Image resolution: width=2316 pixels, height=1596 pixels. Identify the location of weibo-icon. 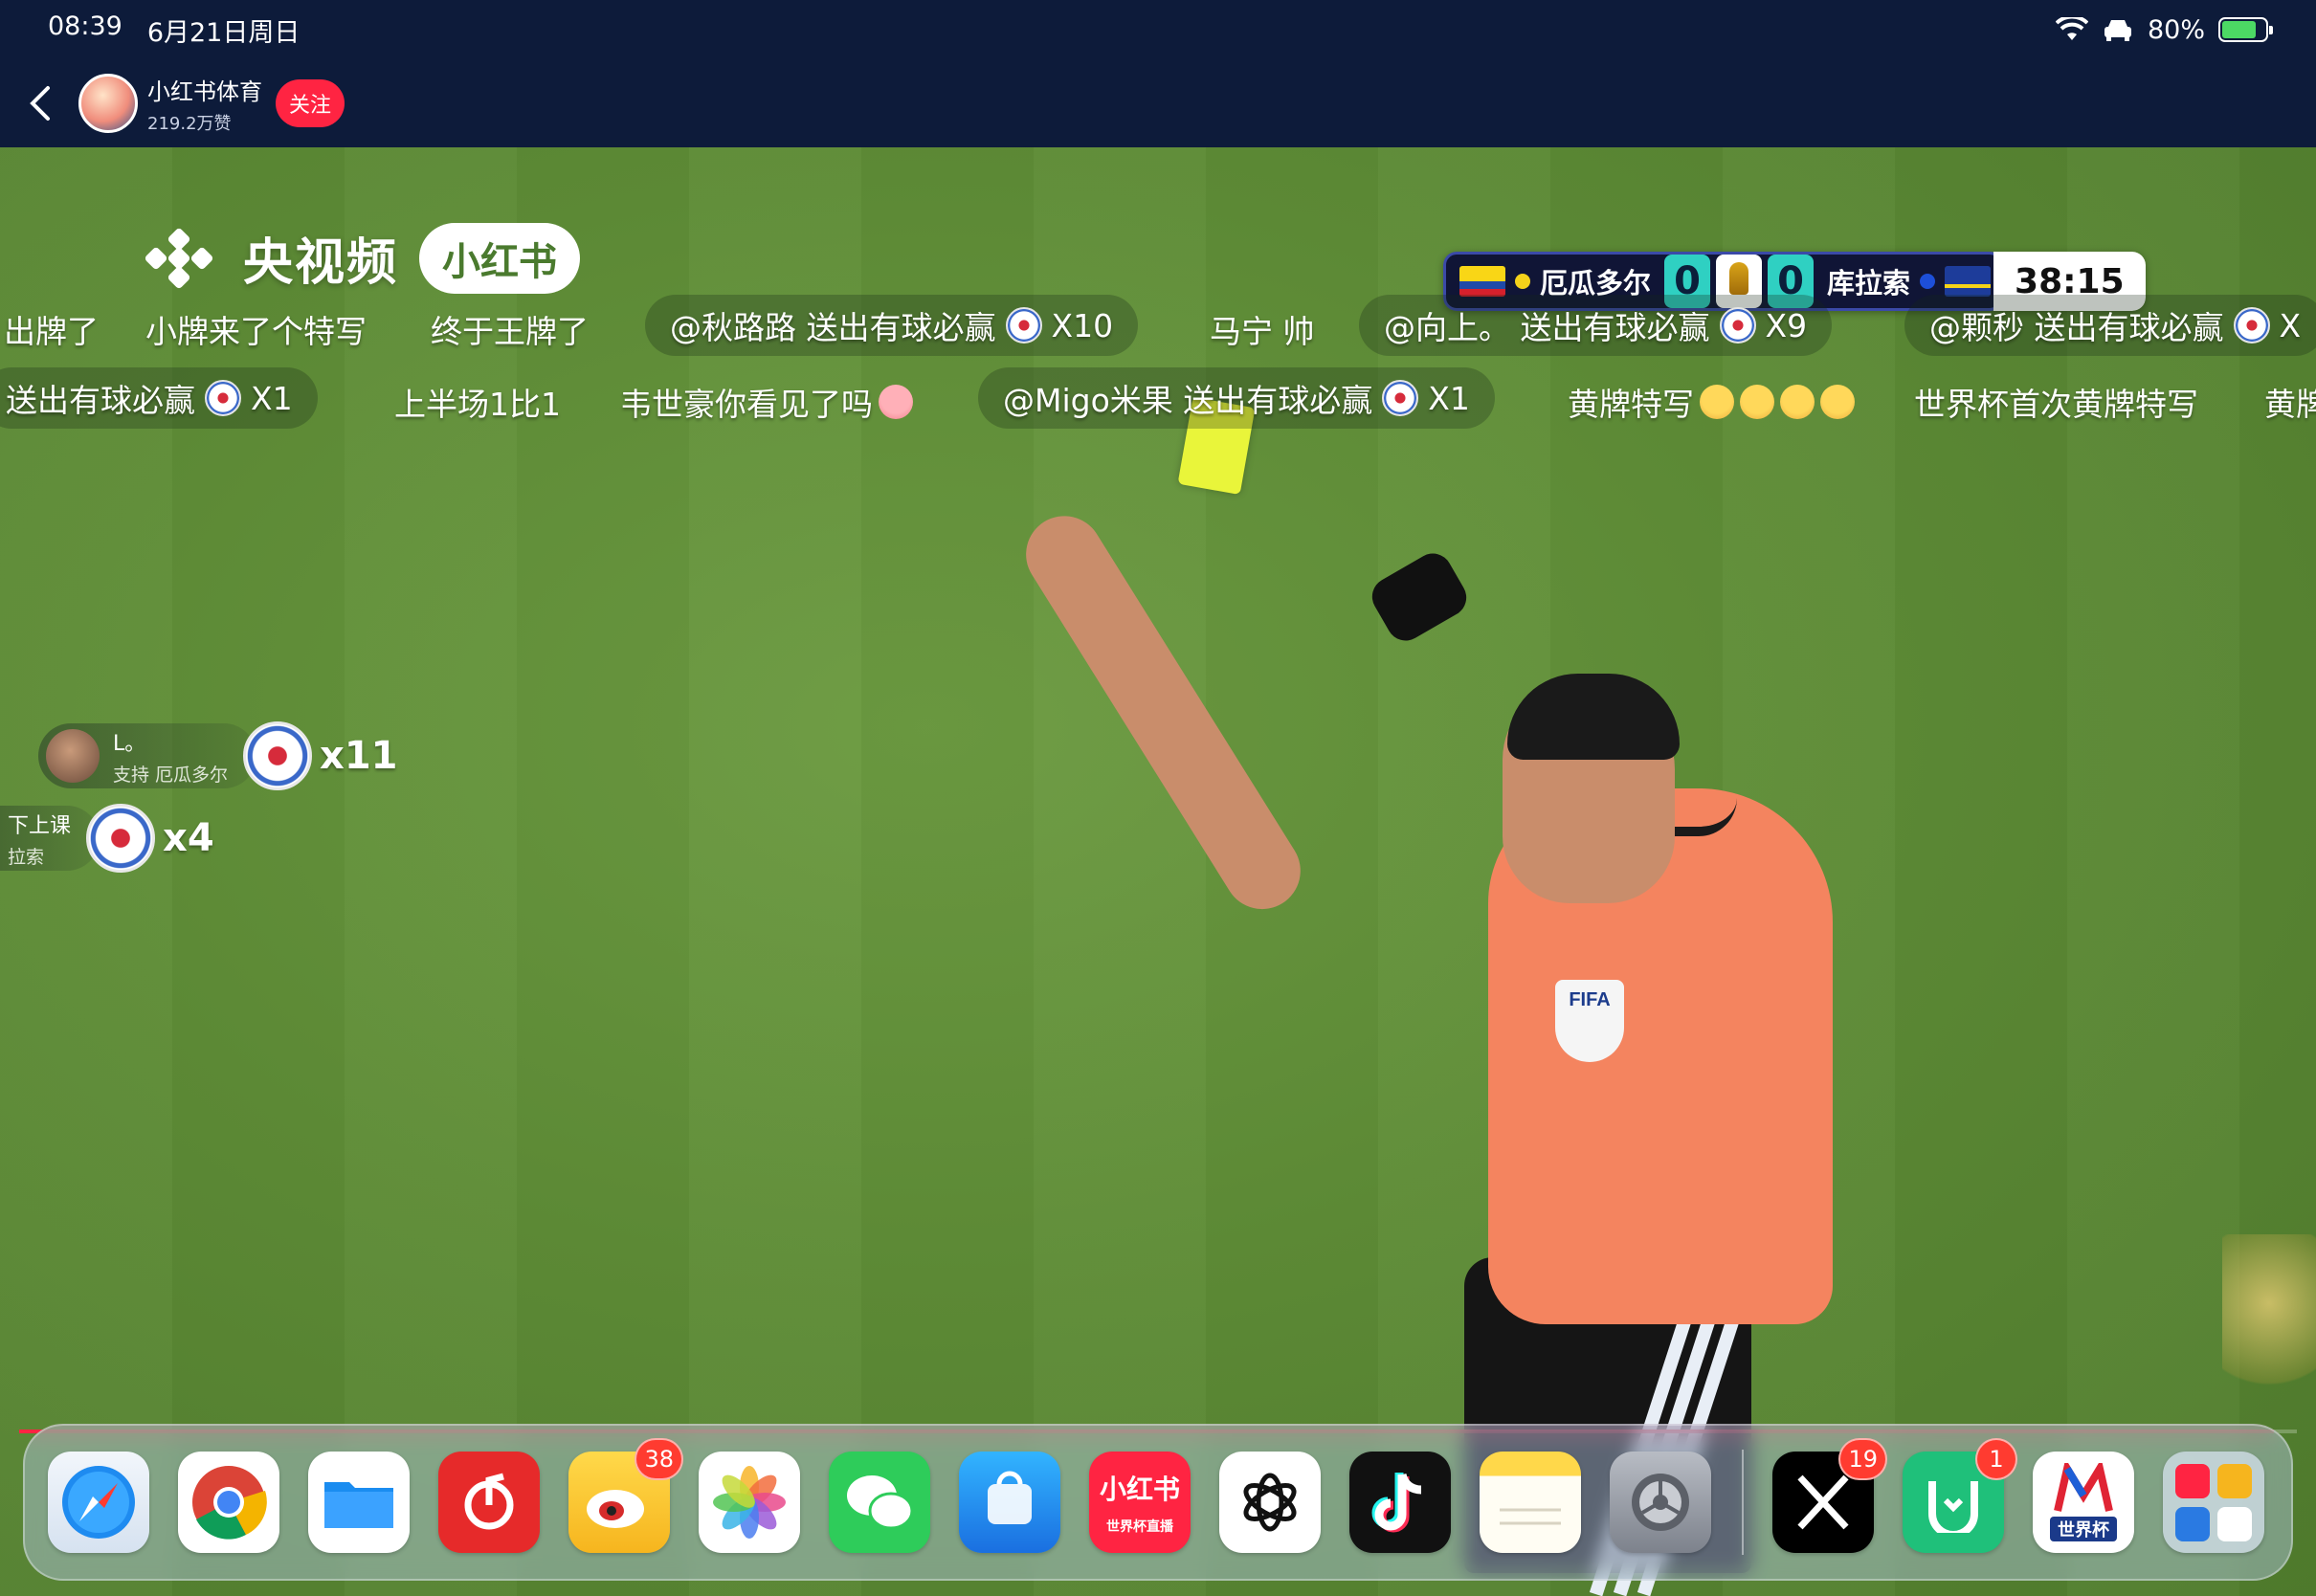
(615, 1509).